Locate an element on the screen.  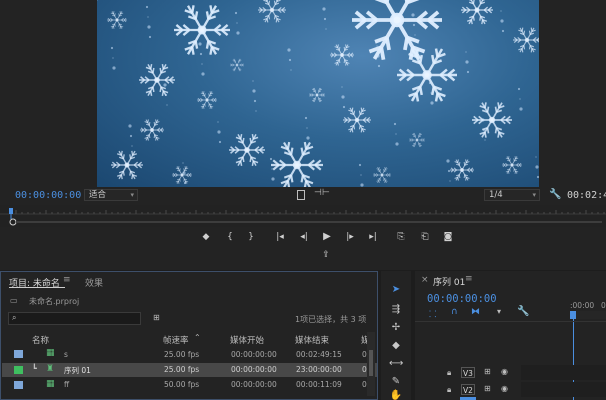
track-label: V2 is located at coordinates (468, 389).